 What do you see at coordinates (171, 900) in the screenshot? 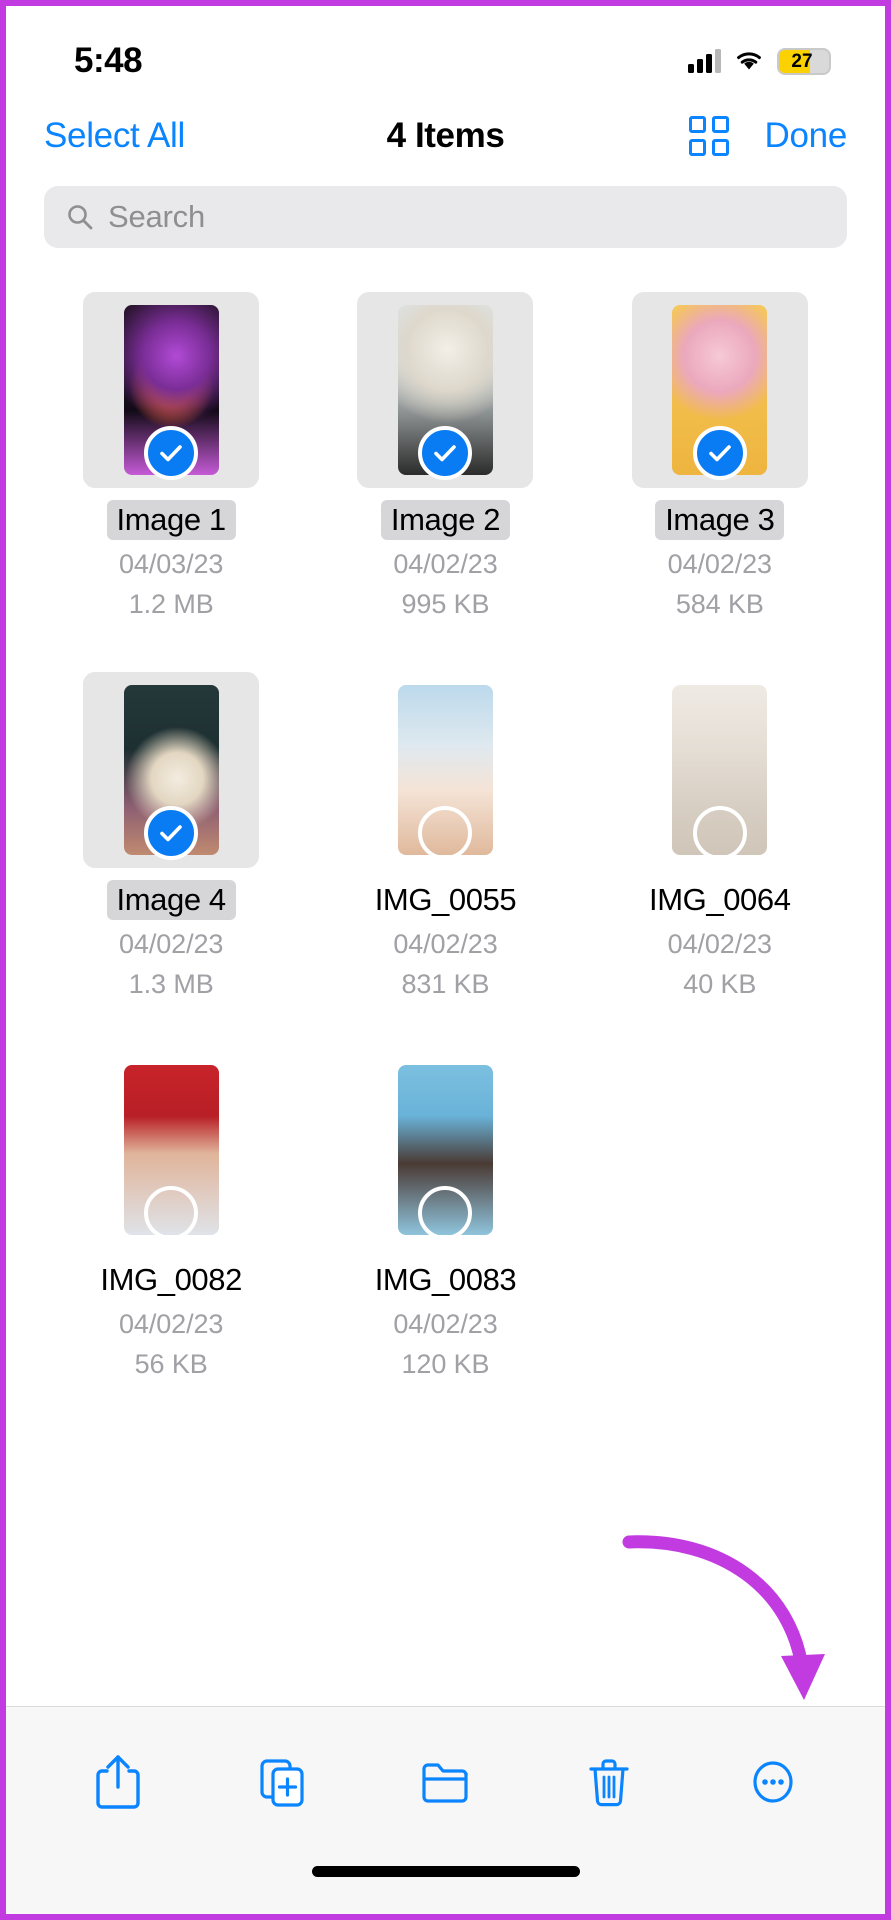
I see `file-name: Image 4` at bounding box center [171, 900].